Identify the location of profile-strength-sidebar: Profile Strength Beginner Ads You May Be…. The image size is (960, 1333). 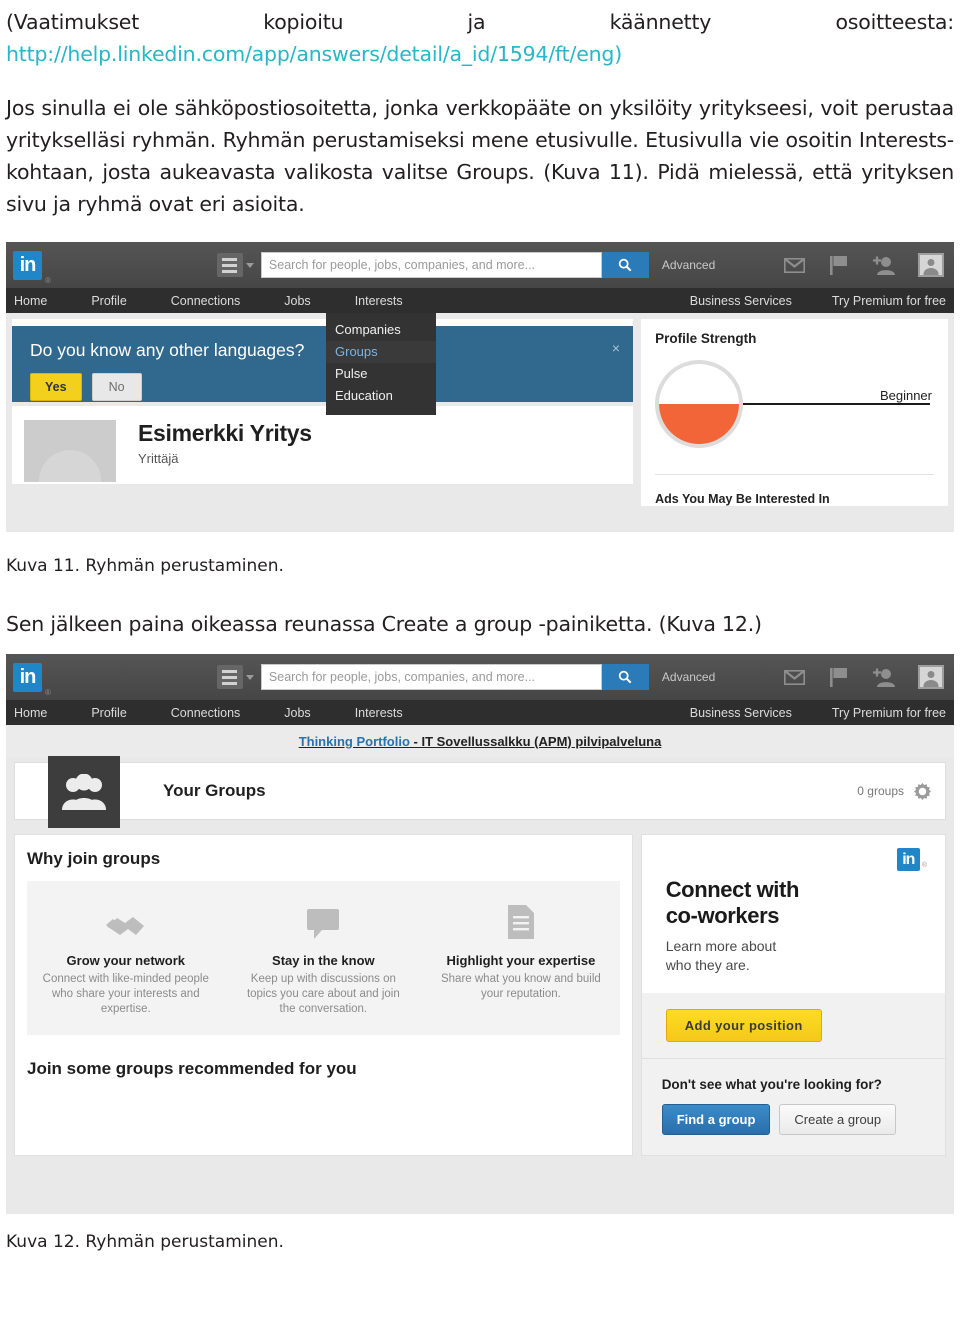
(794, 412).